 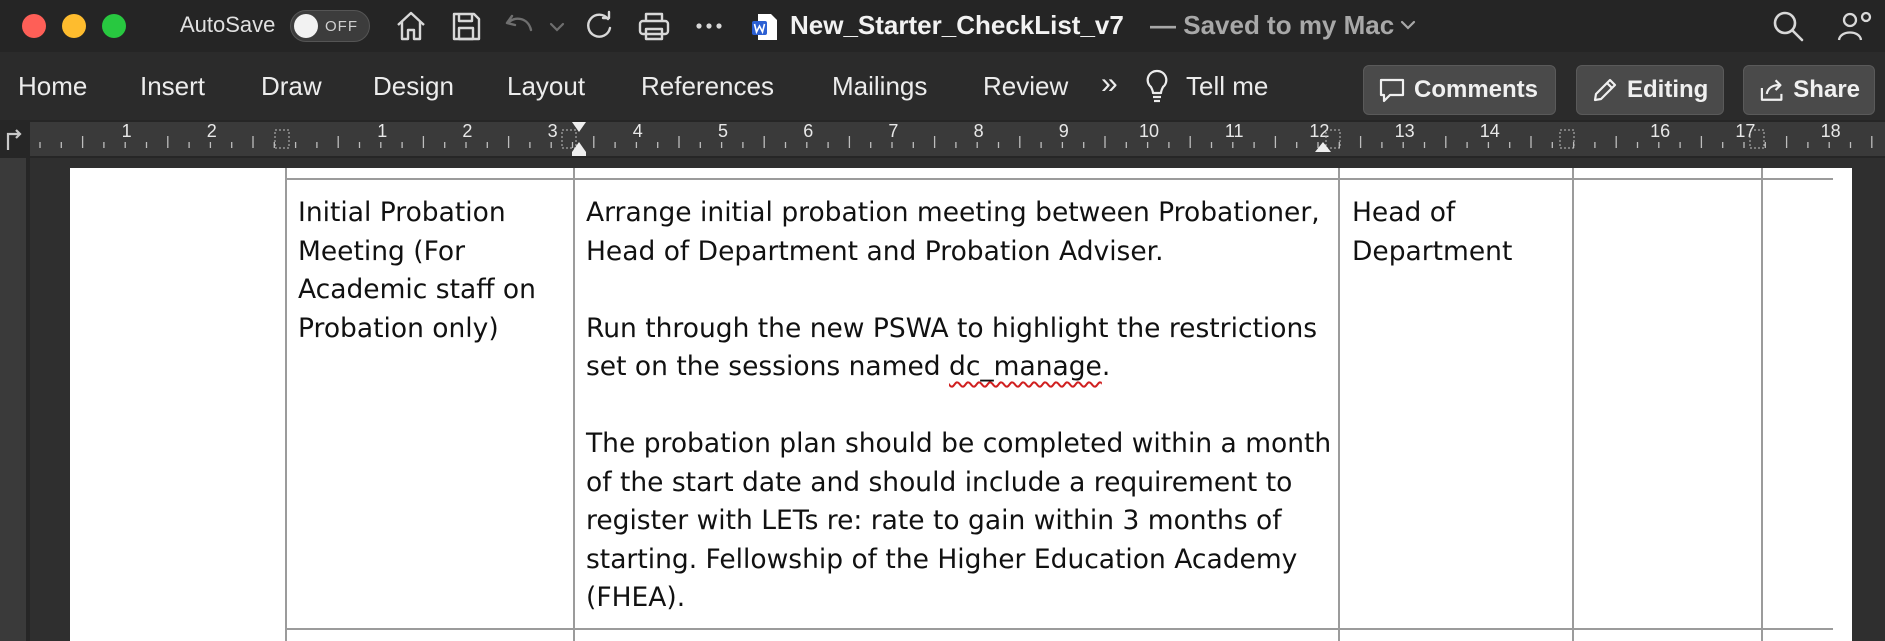 I want to click on autosave-toggle: OFF, so click(x=330, y=26).